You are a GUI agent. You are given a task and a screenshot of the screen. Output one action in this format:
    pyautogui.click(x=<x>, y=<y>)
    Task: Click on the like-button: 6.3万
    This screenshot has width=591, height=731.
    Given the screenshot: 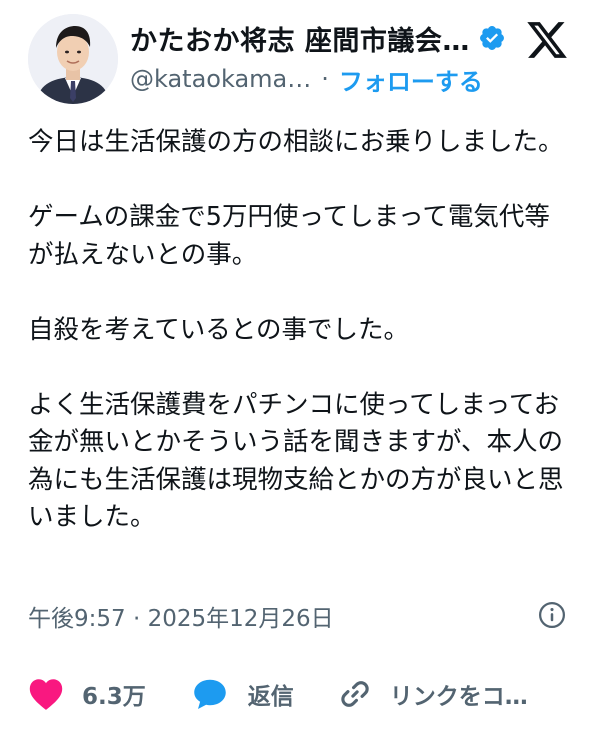 What is the action you would take?
    pyautogui.click(x=87, y=694)
    